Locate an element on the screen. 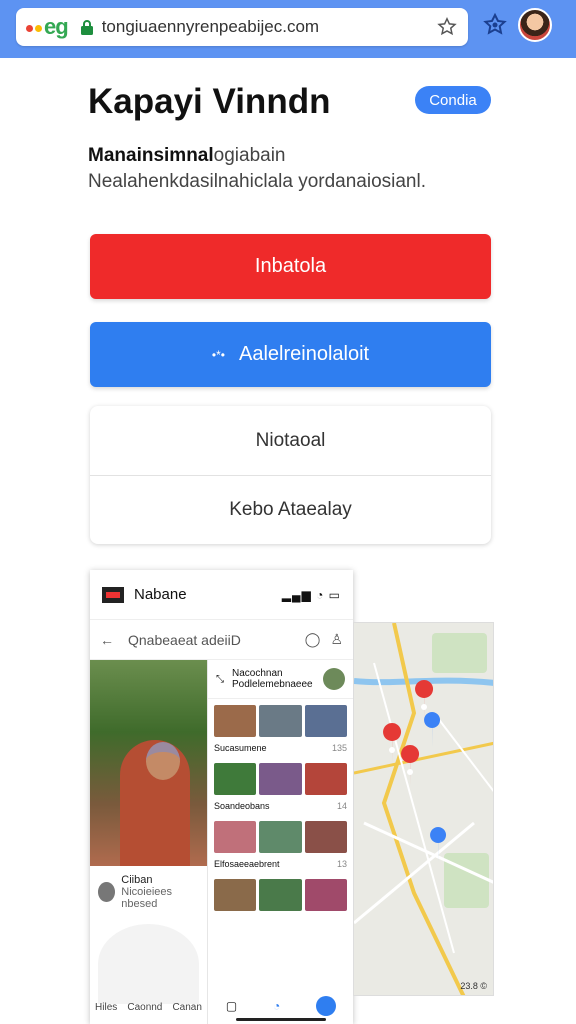  logo-text: eg is located at coordinates (56, 26).